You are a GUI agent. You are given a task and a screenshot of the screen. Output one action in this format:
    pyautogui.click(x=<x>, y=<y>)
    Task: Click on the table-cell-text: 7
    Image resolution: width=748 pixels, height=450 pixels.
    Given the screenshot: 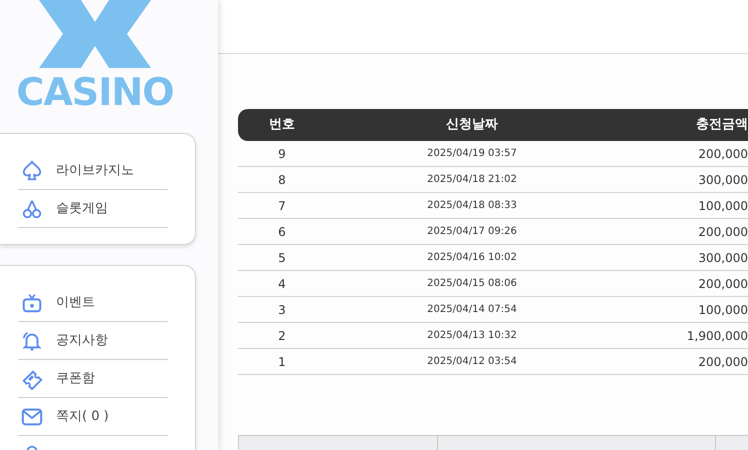 What is the action you would take?
    pyautogui.click(x=282, y=206)
    